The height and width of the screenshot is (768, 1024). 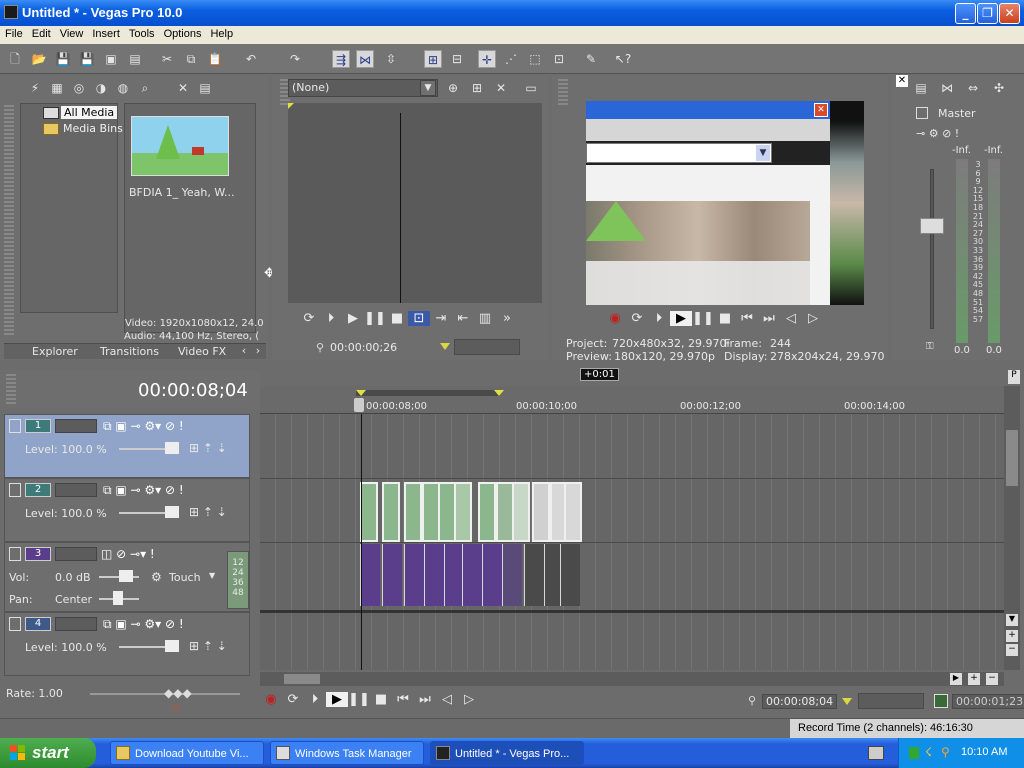 What do you see at coordinates (143, 426) in the screenshot?
I see `track-1-icons: ⧉ ▣ ⊸ ⚙▾ ⊘ !` at bounding box center [143, 426].